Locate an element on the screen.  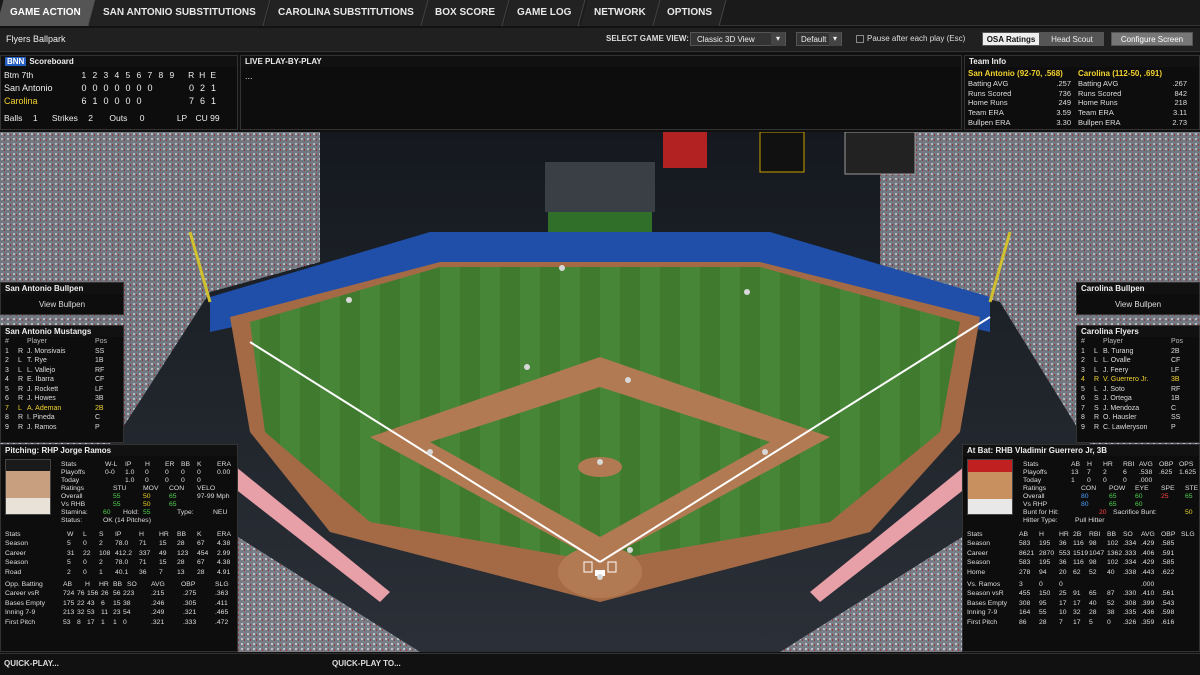
pitcher-opp-head-cell: SLG is located at coordinates (222, 584).